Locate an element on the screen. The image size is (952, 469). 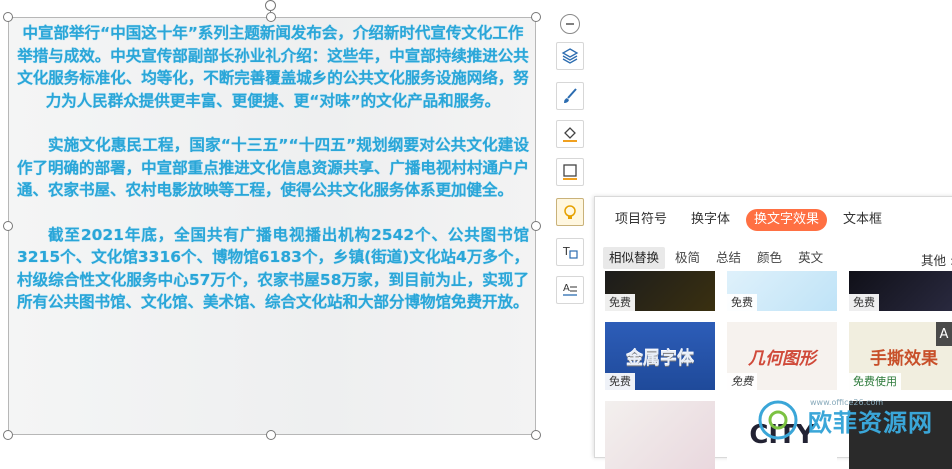
text-direction-icon: A is located at coordinates (570, 289).